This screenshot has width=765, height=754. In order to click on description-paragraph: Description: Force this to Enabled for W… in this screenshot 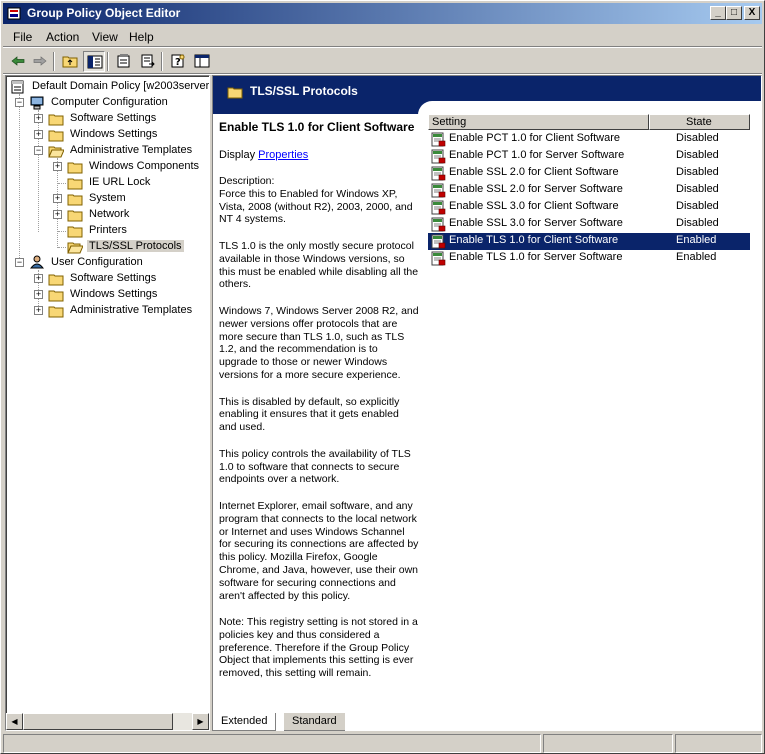, I will do `click(316, 200)`.